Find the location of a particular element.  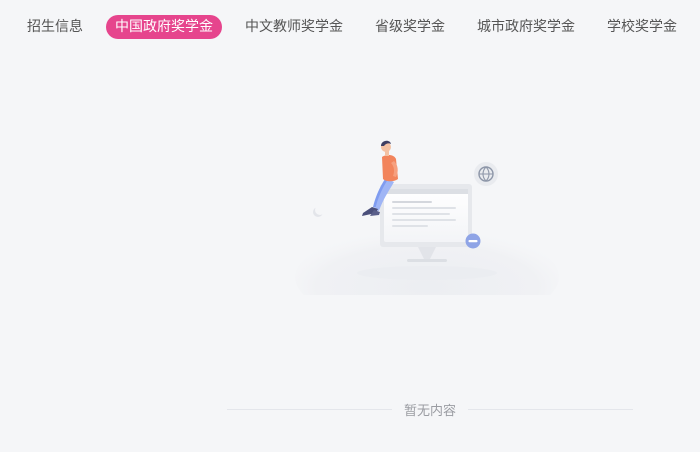

divider-right is located at coordinates (551, 409).